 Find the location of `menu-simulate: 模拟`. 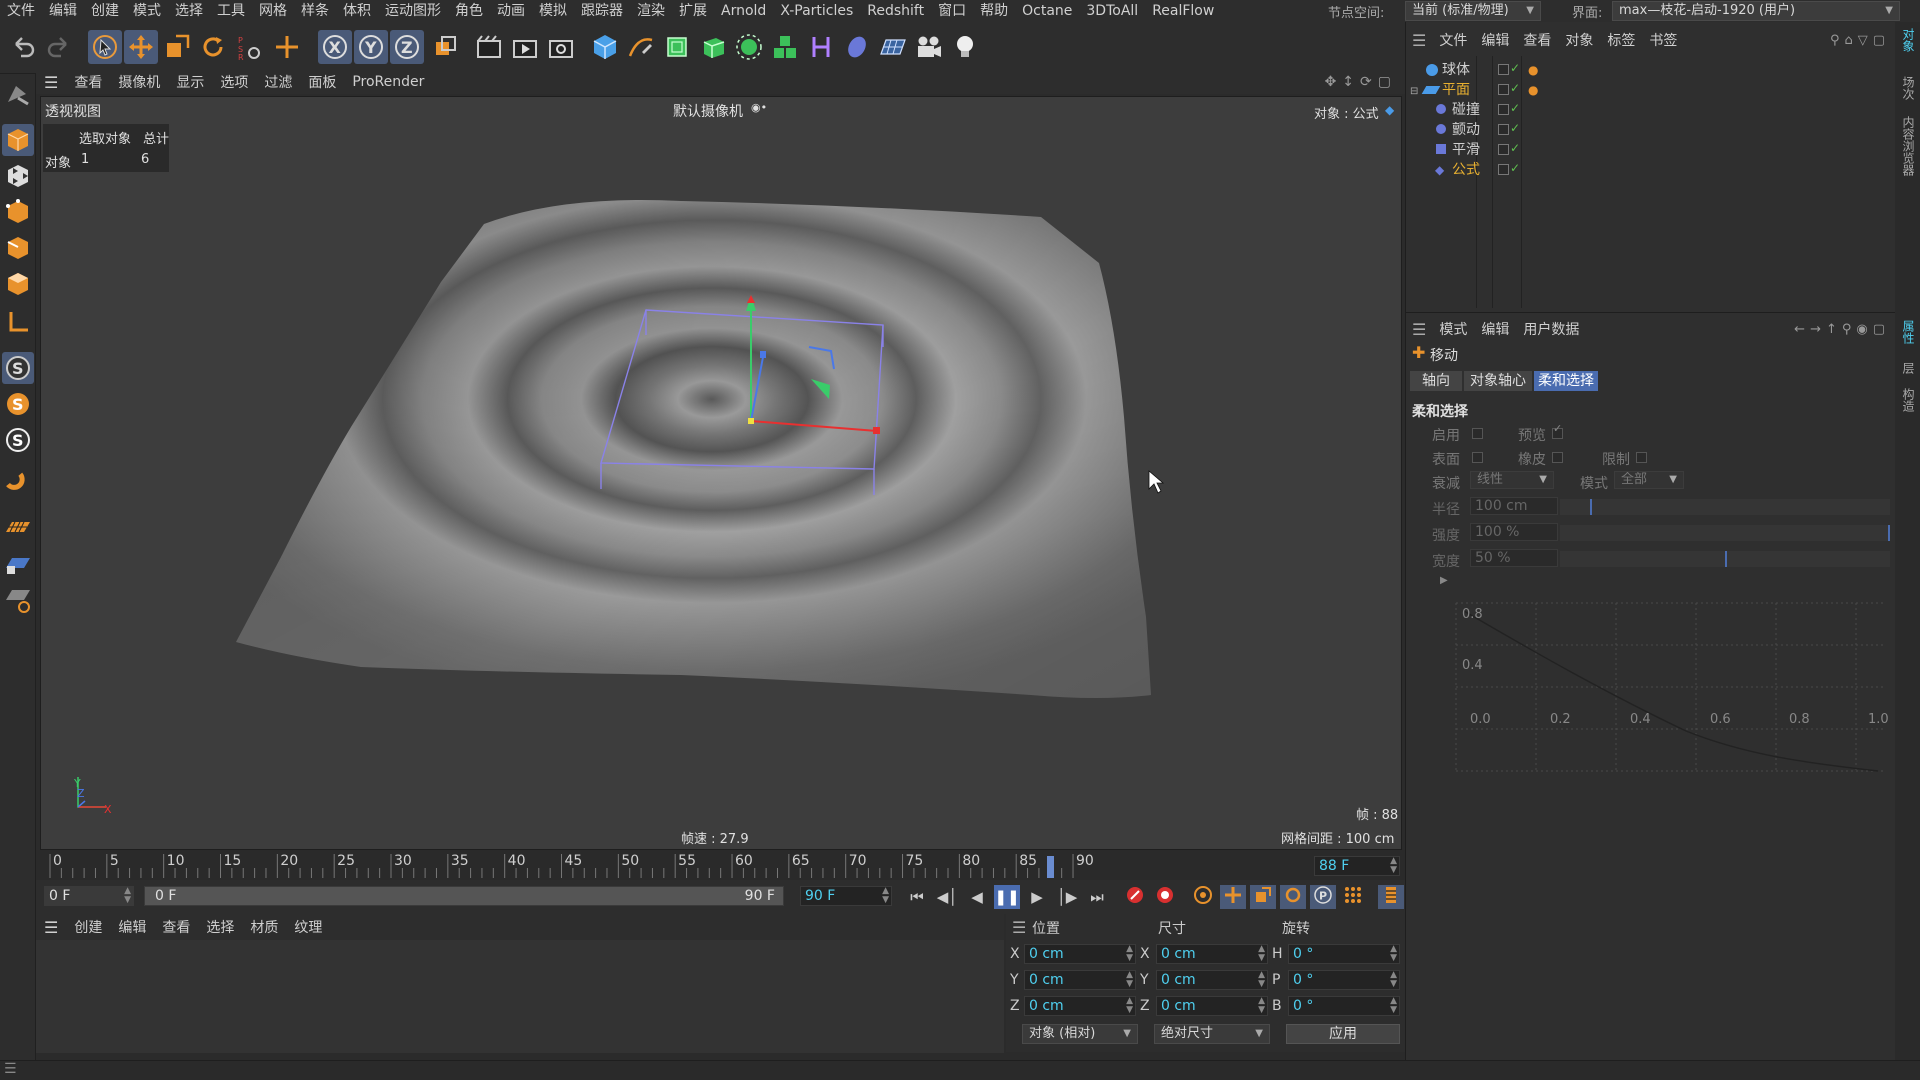

menu-simulate: 模拟 is located at coordinates (553, 11).